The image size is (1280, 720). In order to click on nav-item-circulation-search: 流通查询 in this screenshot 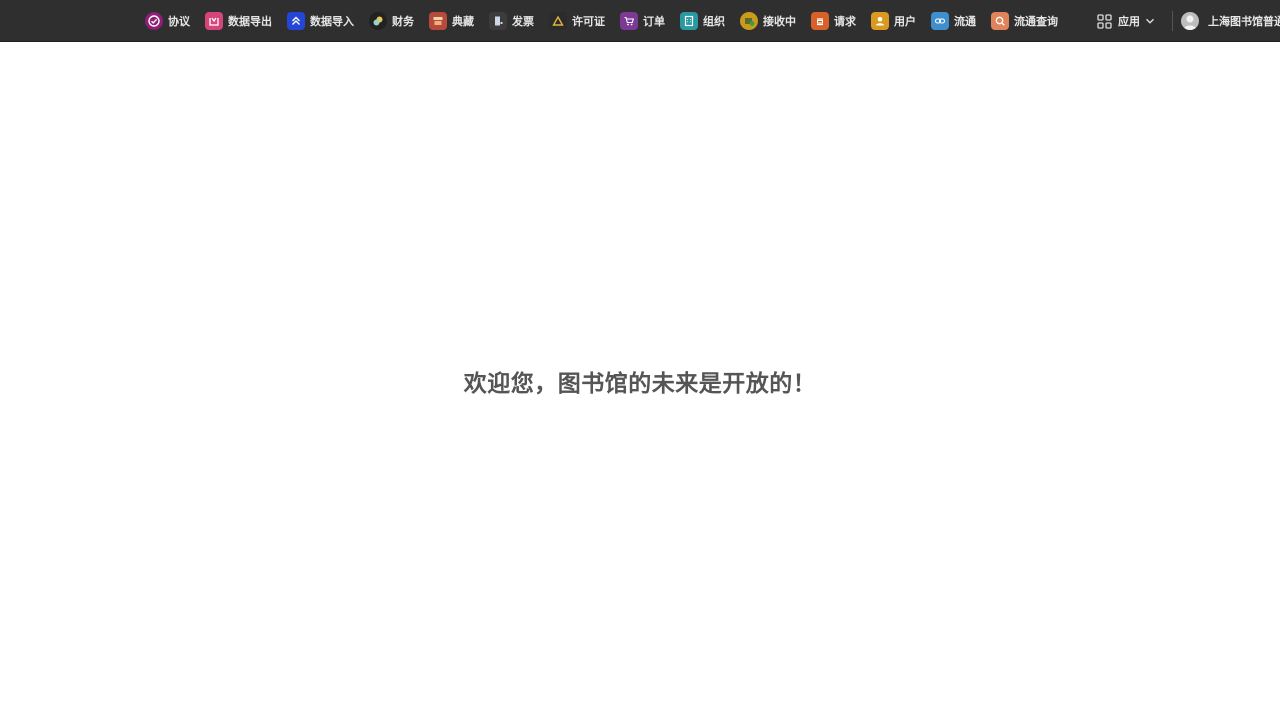, I will do `click(1024, 20)`.